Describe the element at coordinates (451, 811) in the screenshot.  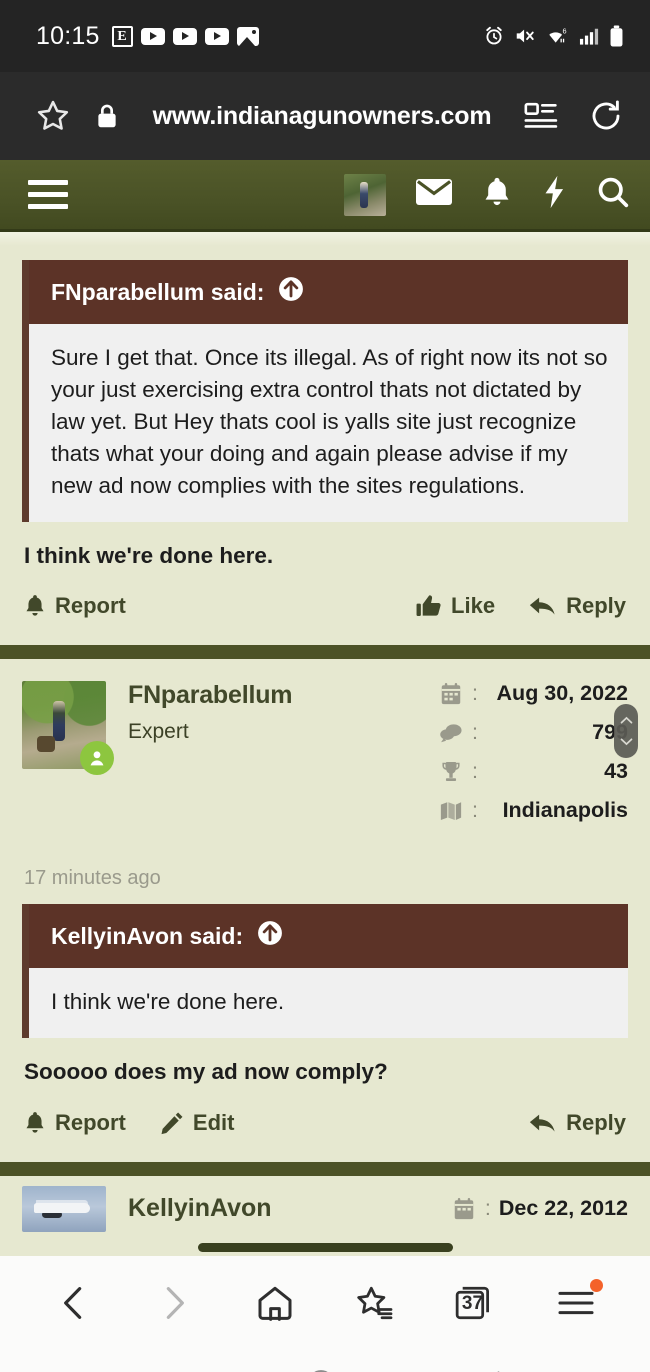
I see `map-icon` at that location.